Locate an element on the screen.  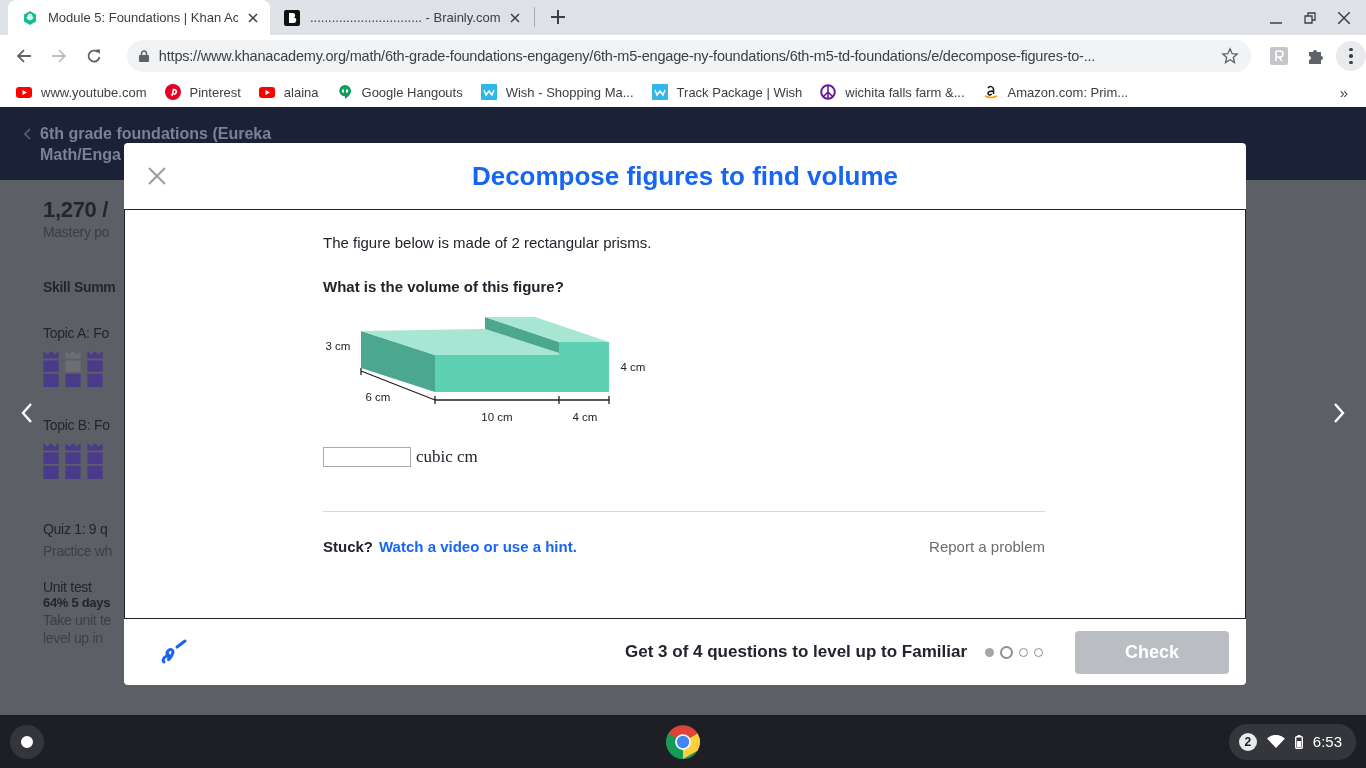
bookmark-item: Pinterest is located at coordinates (202, 92).